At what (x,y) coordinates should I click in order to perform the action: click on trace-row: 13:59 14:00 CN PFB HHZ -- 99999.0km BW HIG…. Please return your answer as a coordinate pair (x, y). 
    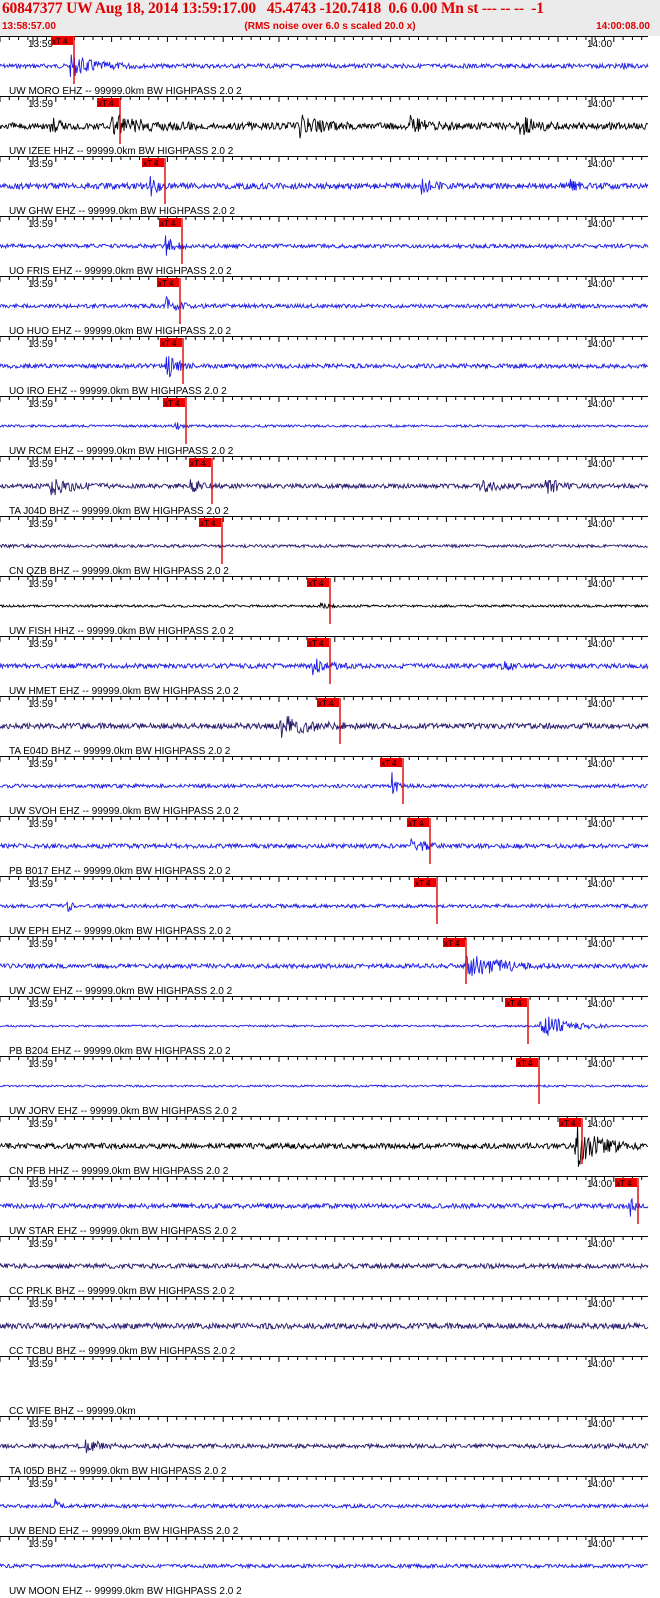
    Looking at the image, I should click on (324, 1146).